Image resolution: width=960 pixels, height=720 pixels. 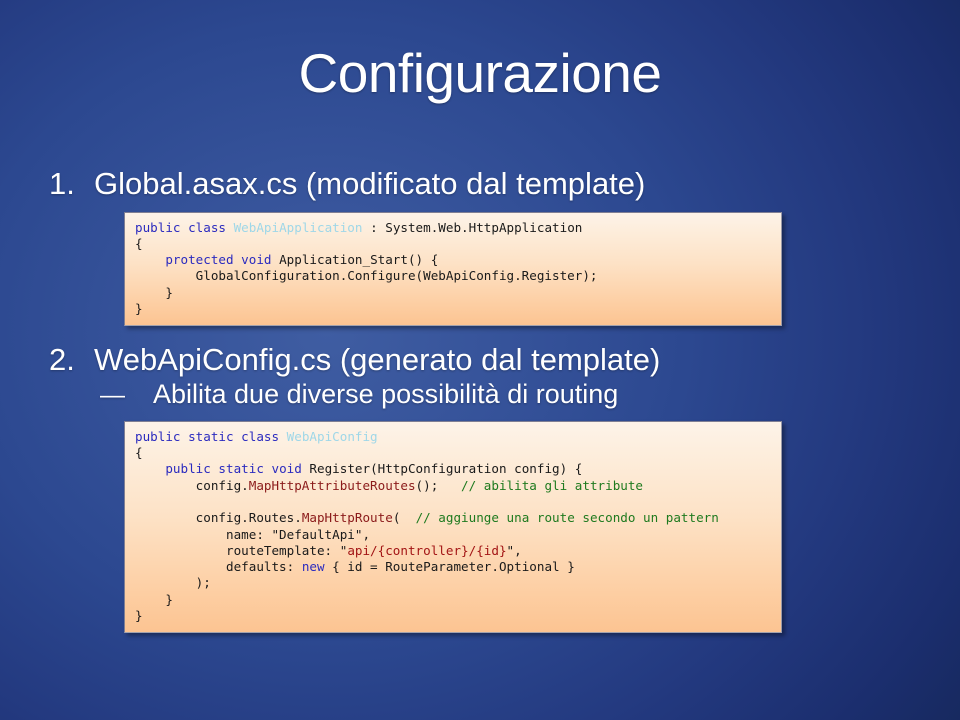 I want to click on code-token: api/{controller}/{id}, so click(x=427, y=550).